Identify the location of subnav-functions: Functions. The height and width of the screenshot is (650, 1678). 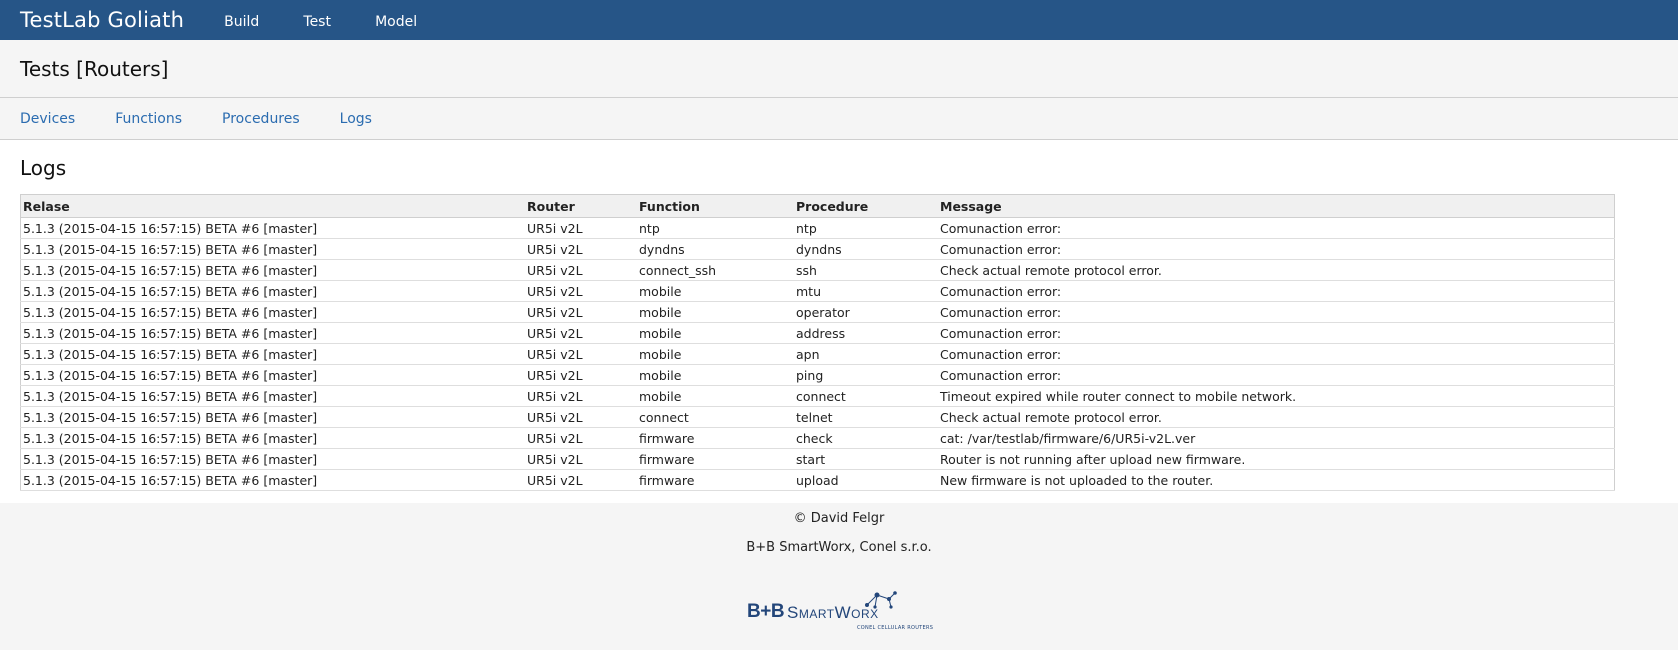
(148, 119).